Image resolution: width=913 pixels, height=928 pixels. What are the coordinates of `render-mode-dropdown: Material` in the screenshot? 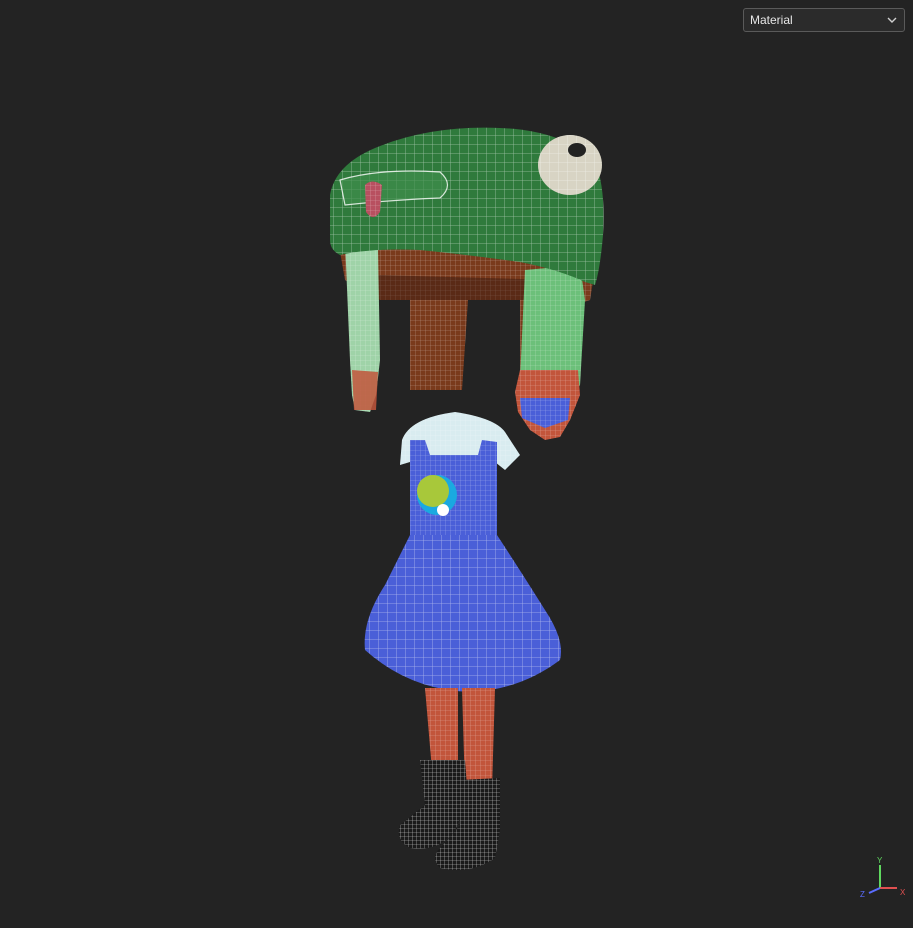 It's located at (824, 20).